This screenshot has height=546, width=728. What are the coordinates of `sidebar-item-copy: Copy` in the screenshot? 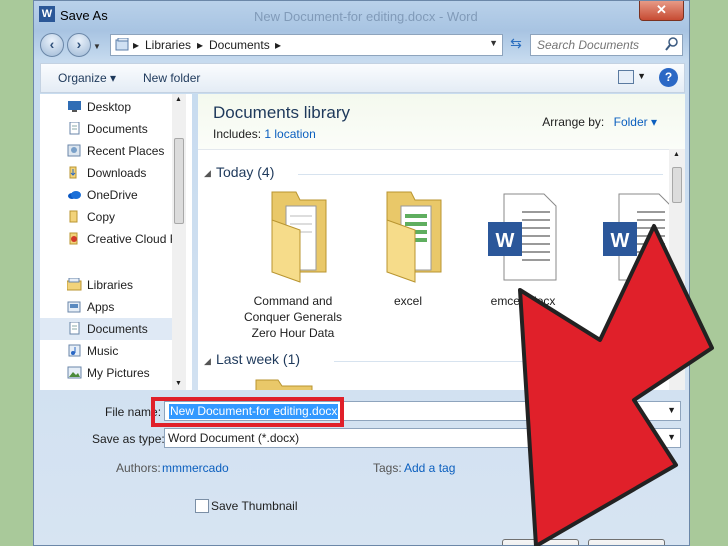 It's located at (107, 217).